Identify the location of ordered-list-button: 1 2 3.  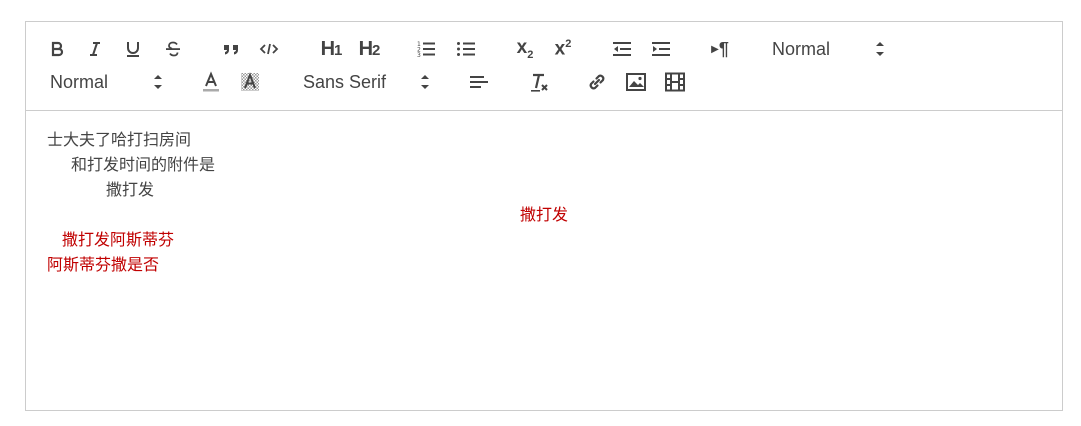
(426, 49).